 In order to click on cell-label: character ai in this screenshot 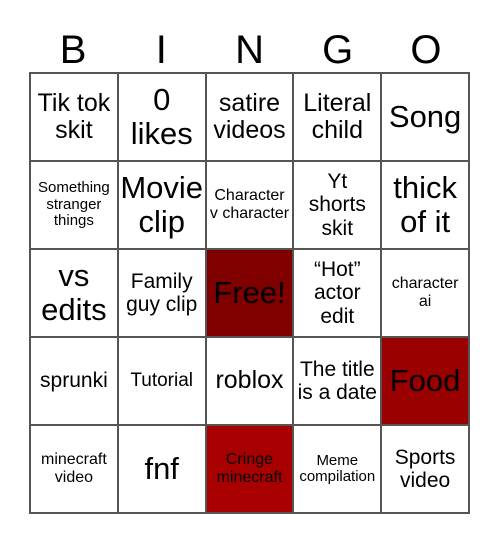, I will do `click(425, 292)`.